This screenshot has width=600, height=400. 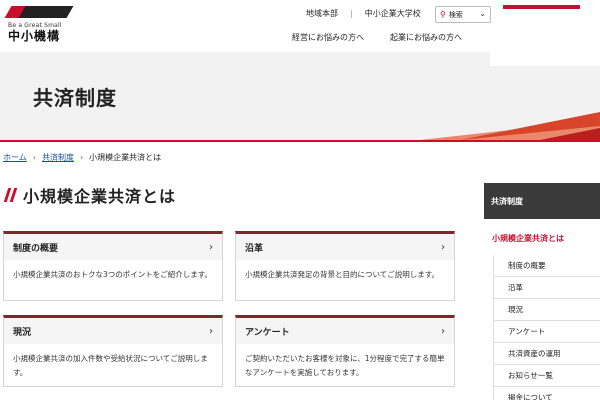 I want to click on nav-startup-worries: 起業にお悩みの方へ, so click(x=426, y=37).